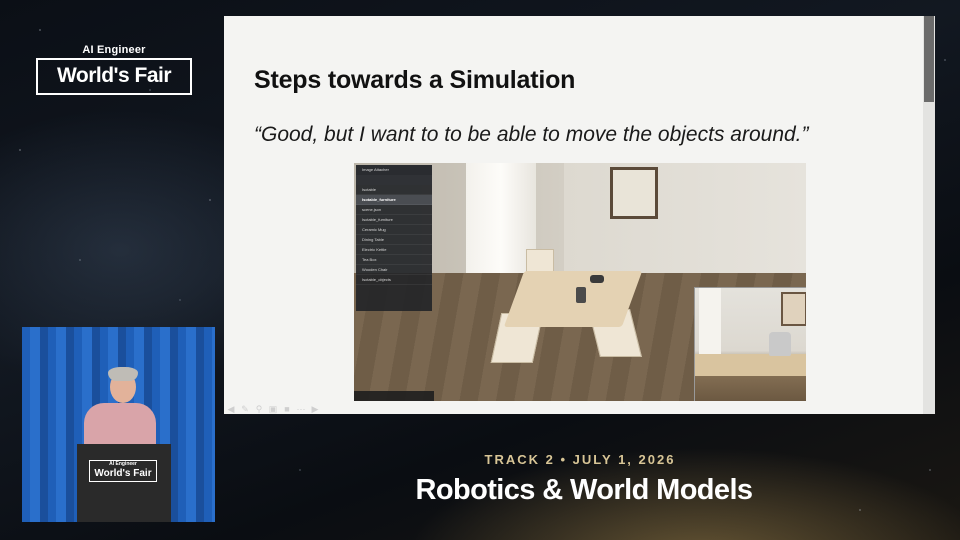 This screenshot has height=540, width=960. Describe the element at coordinates (394, 180) in the screenshot. I see `panel-toolbar` at that location.